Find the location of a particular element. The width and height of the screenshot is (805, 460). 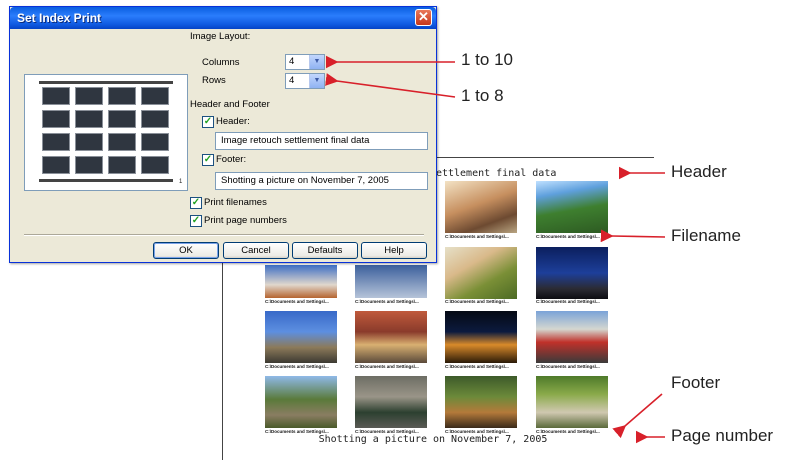

footer-callout: Footer is located at coordinates (696, 382).